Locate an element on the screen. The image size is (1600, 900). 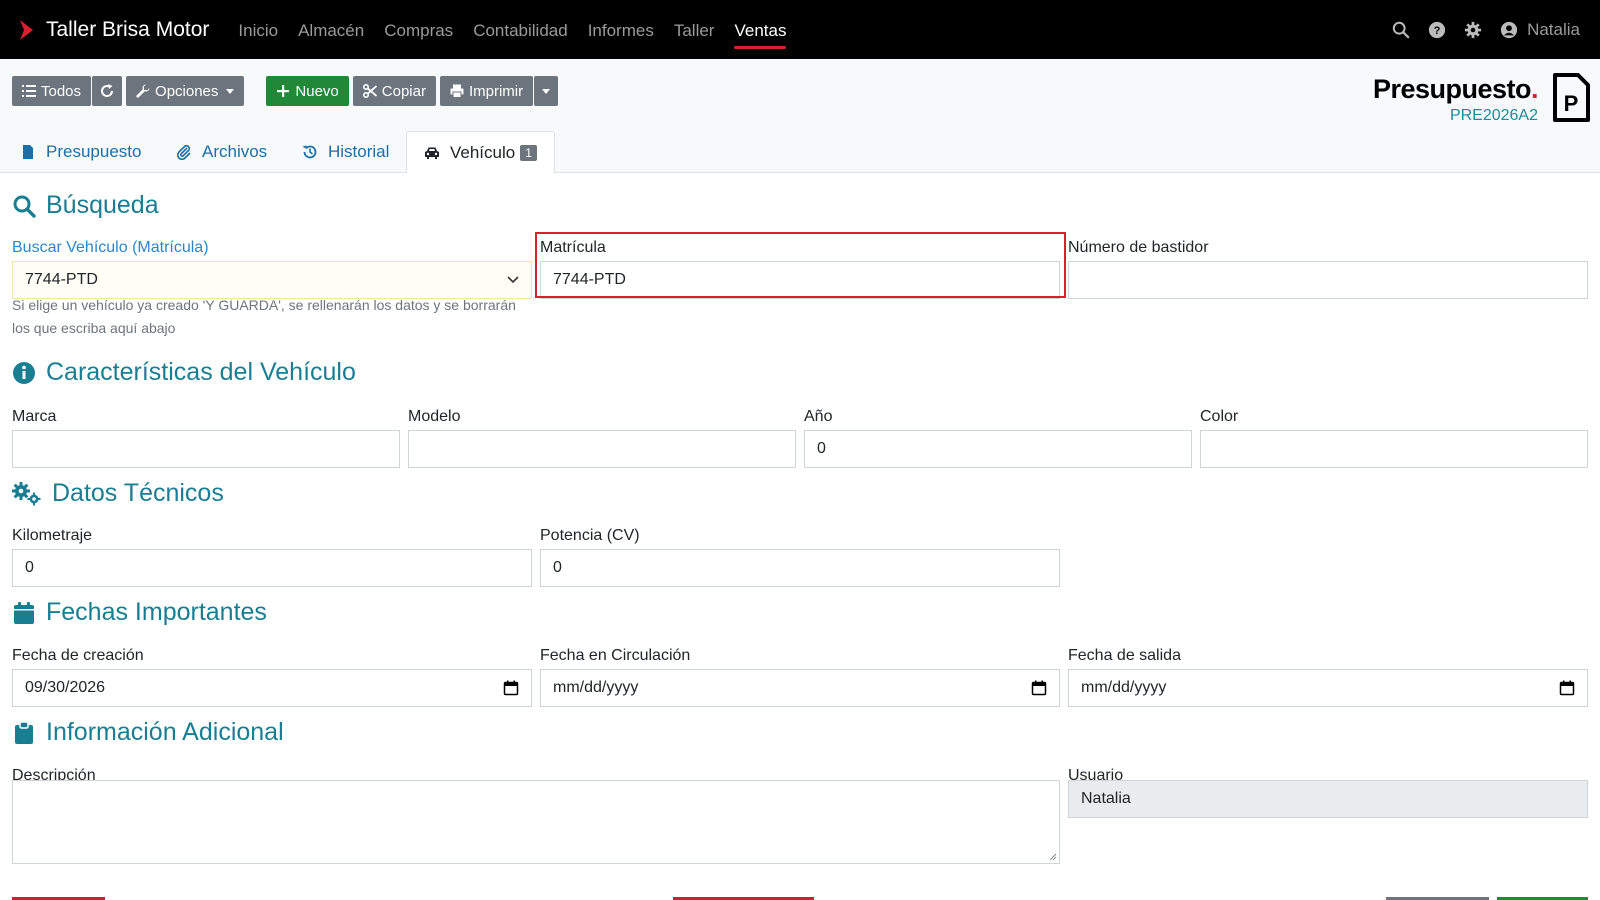
copy-label: Copiar is located at coordinates (403, 91).